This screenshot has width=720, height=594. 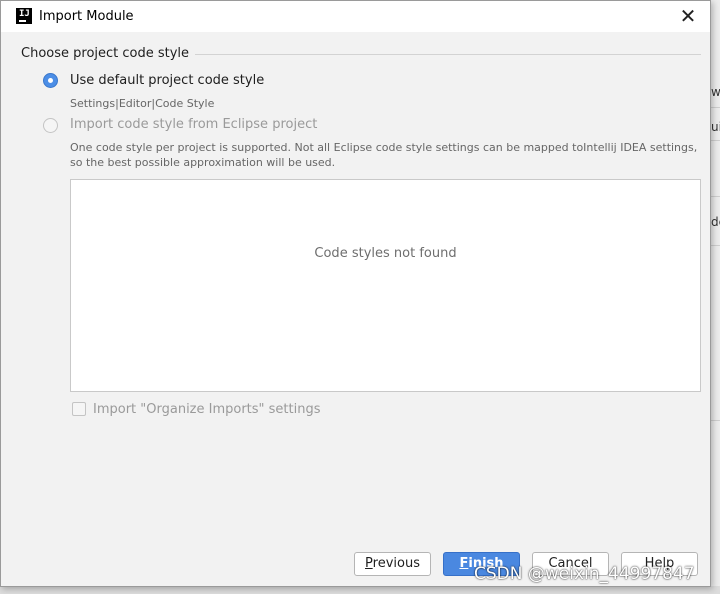 I want to click on default-style-hint: Settings|Editor|Code Style, so click(x=142, y=103).